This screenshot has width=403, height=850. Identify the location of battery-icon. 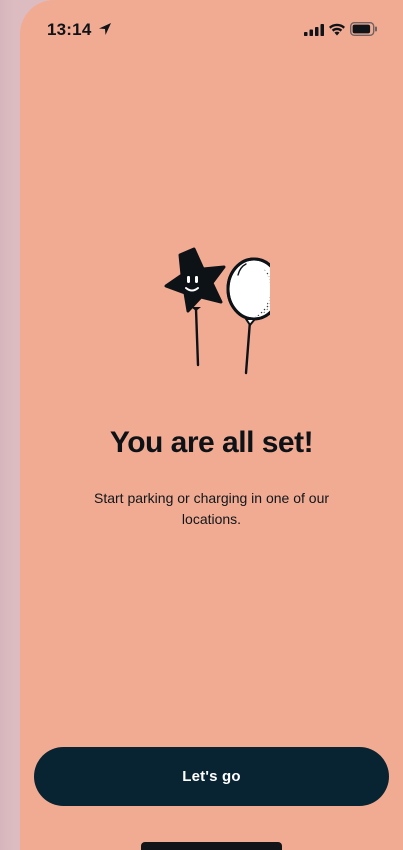
(363, 29).